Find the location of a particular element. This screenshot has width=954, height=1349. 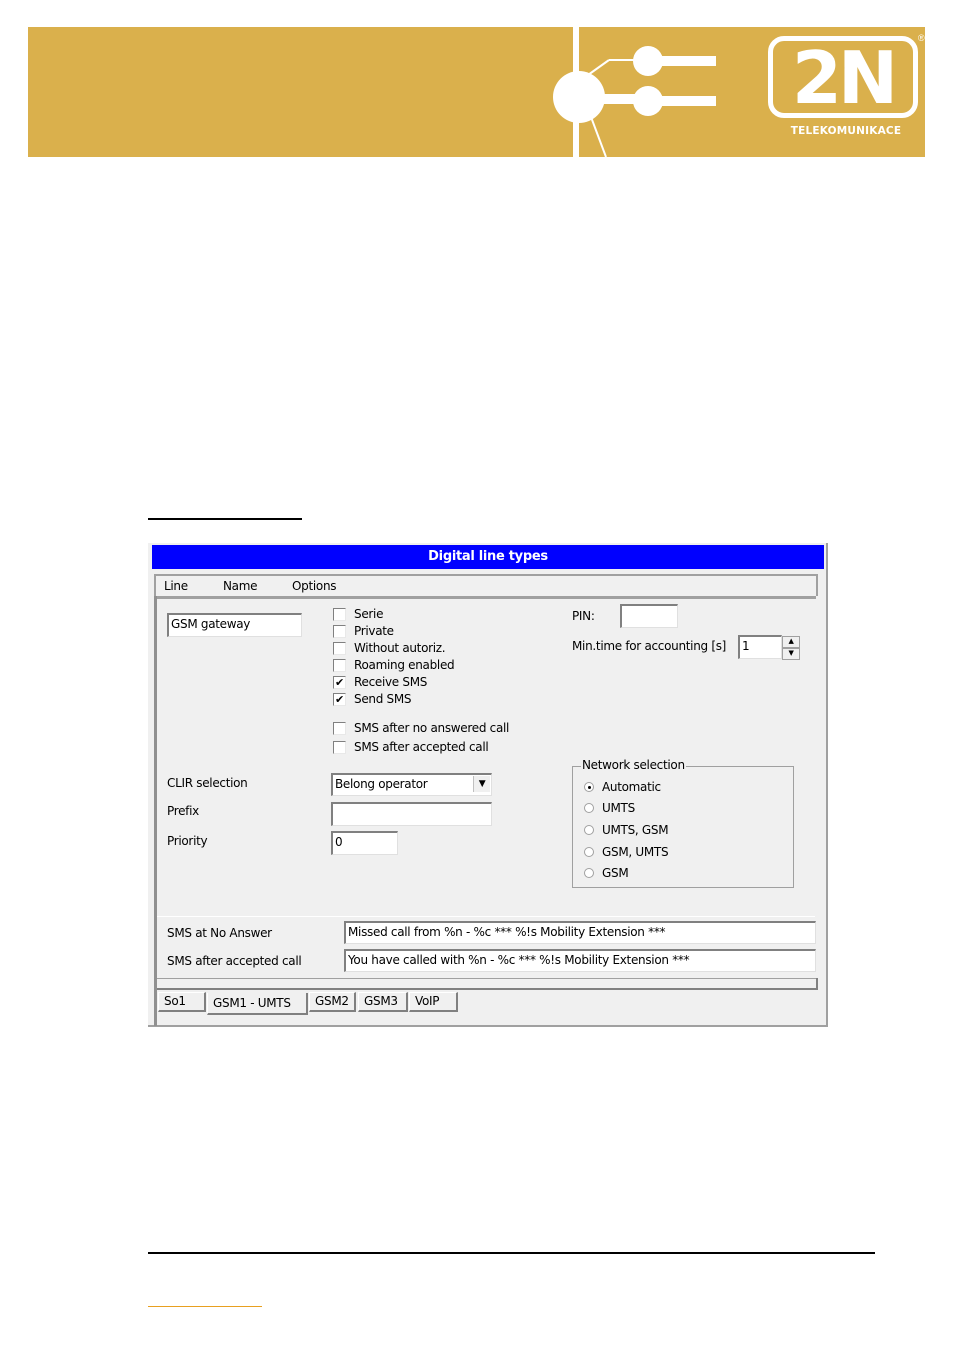

radio-label: UMTS is located at coordinates (618, 808).